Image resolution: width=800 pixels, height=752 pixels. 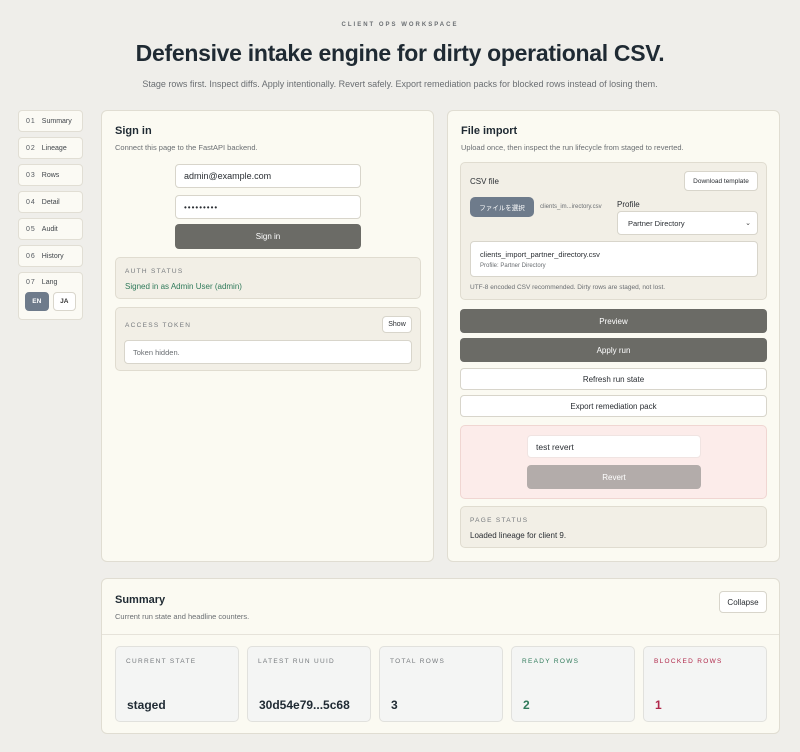 I want to click on stat-label: BLOCKED ROWS, so click(x=688, y=661).